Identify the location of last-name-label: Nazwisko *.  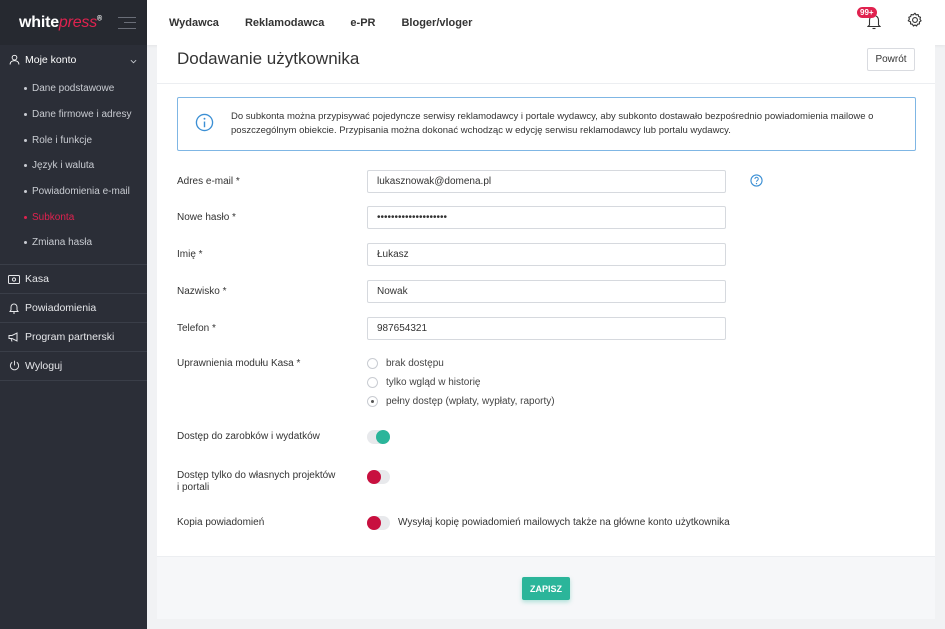
(202, 291).